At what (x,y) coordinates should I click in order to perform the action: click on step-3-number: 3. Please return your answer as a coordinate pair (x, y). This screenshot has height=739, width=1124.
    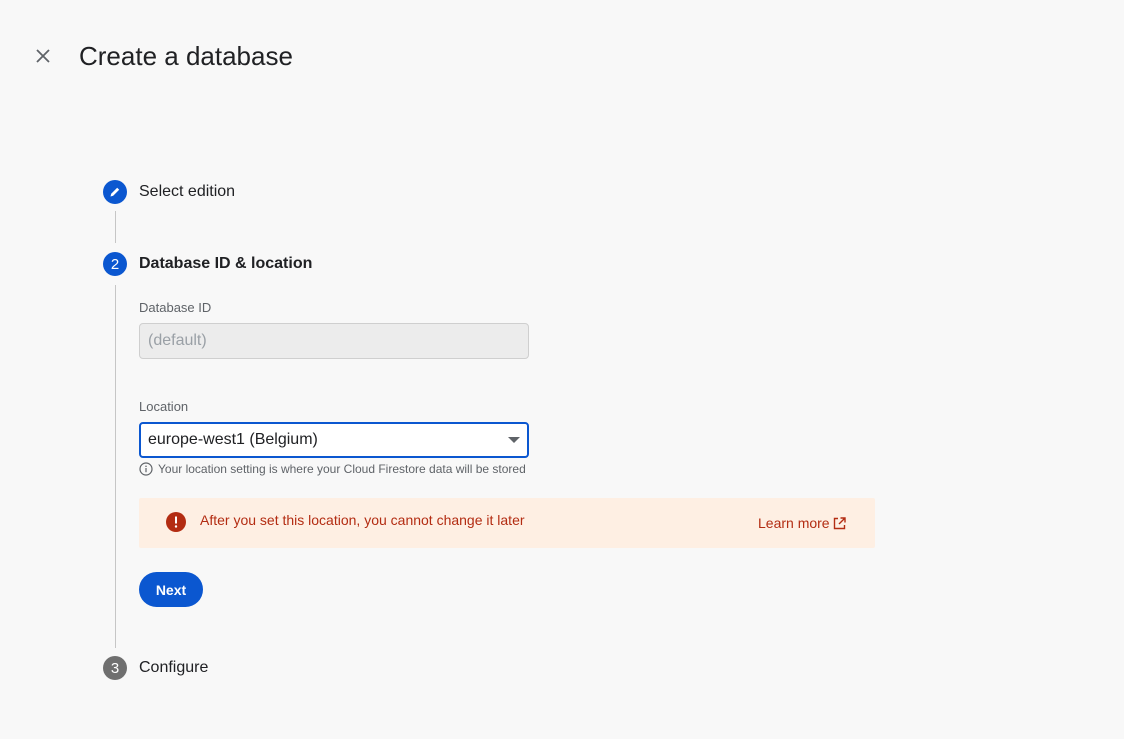
    Looking at the image, I should click on (115, 668).